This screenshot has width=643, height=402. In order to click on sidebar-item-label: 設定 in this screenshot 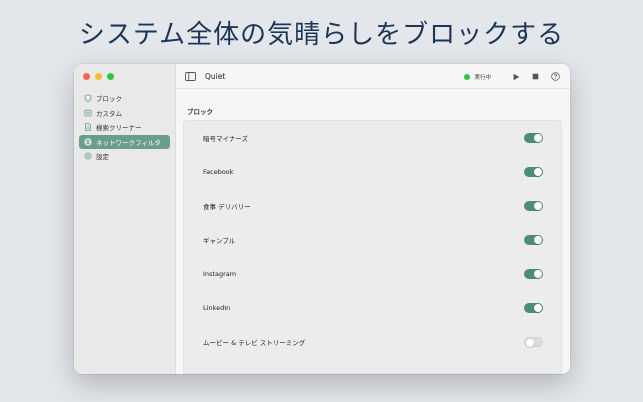, I will do `click(102, 157)`.